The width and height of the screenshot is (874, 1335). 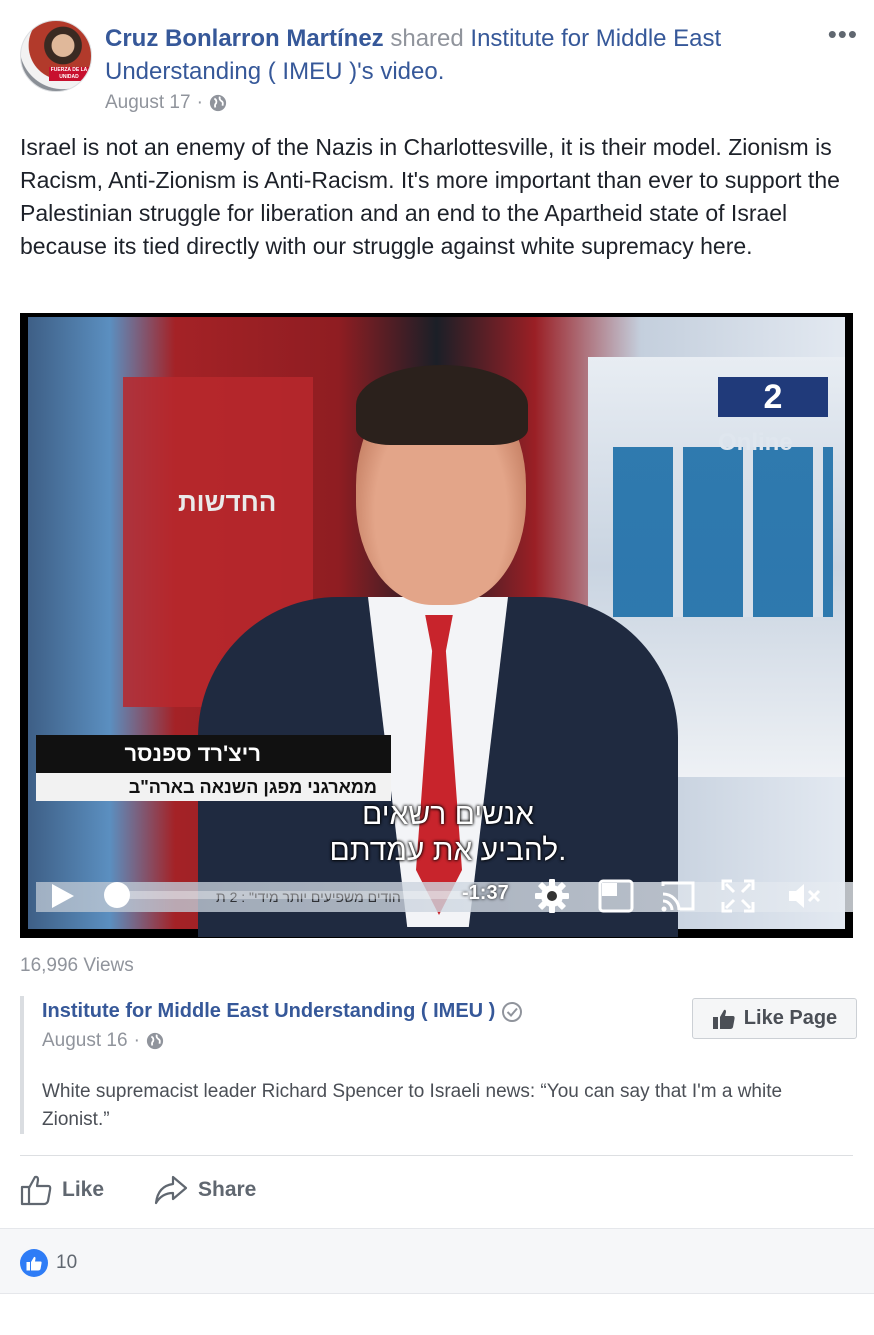 I want to click on like-page-label: Like Page, so click(x=790, y=1018).